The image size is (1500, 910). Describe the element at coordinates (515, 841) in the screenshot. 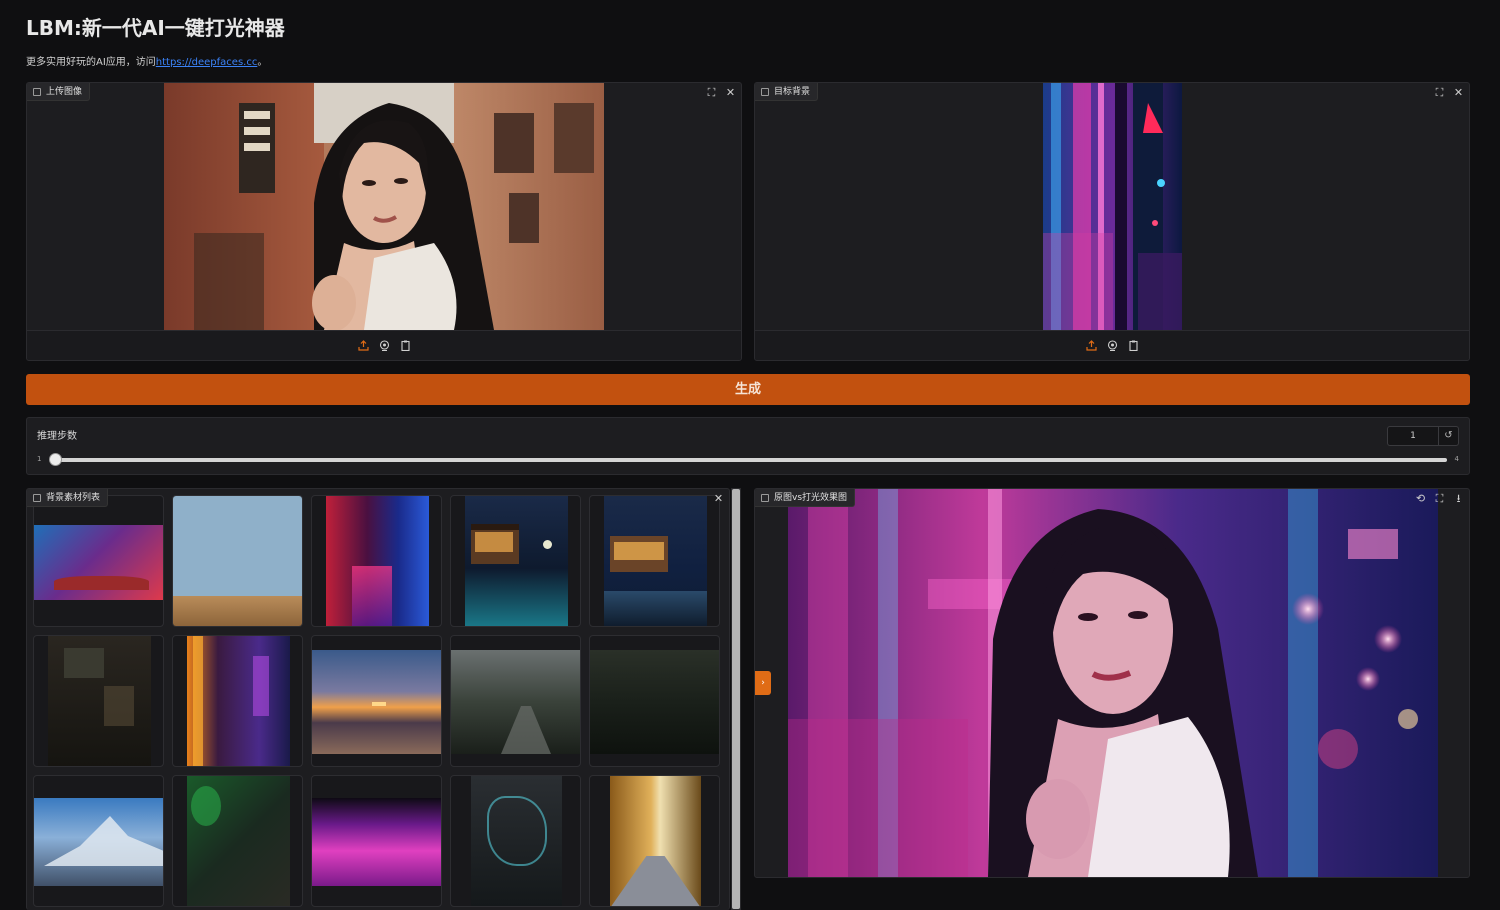

I see `gallery-item-neon-sign-wall` at that location.